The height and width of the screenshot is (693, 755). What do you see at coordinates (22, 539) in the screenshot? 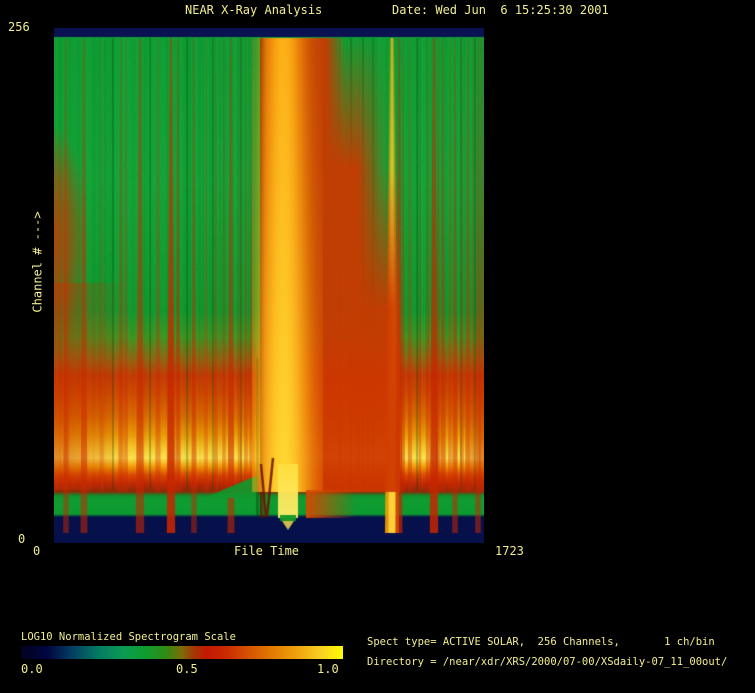
I see `y-axis-min-label: 0` at bounding box center [22, 539].